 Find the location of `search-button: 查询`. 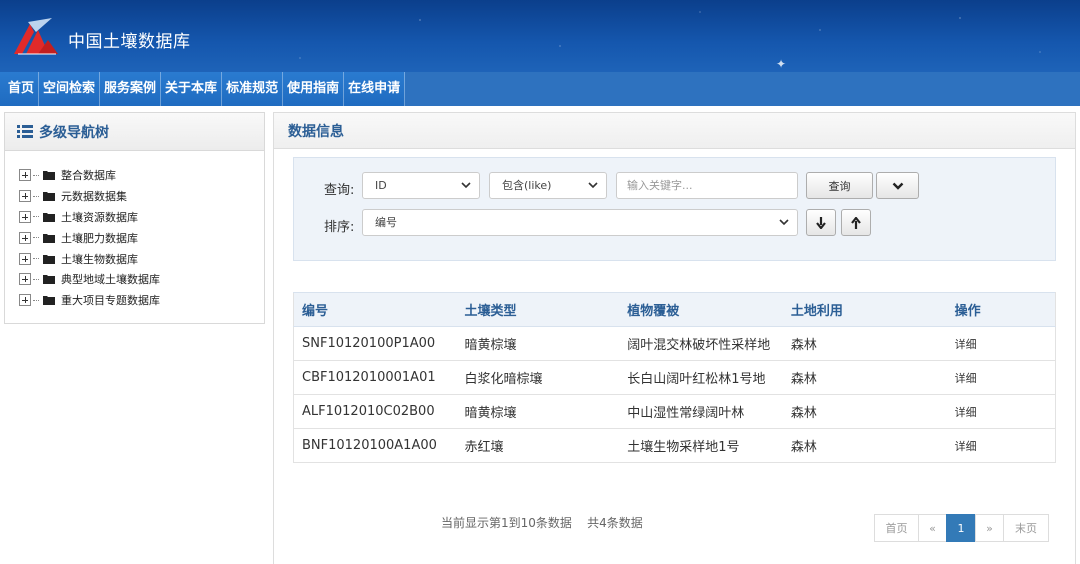

search-button: 查询 is located at coordinates (839, 185).